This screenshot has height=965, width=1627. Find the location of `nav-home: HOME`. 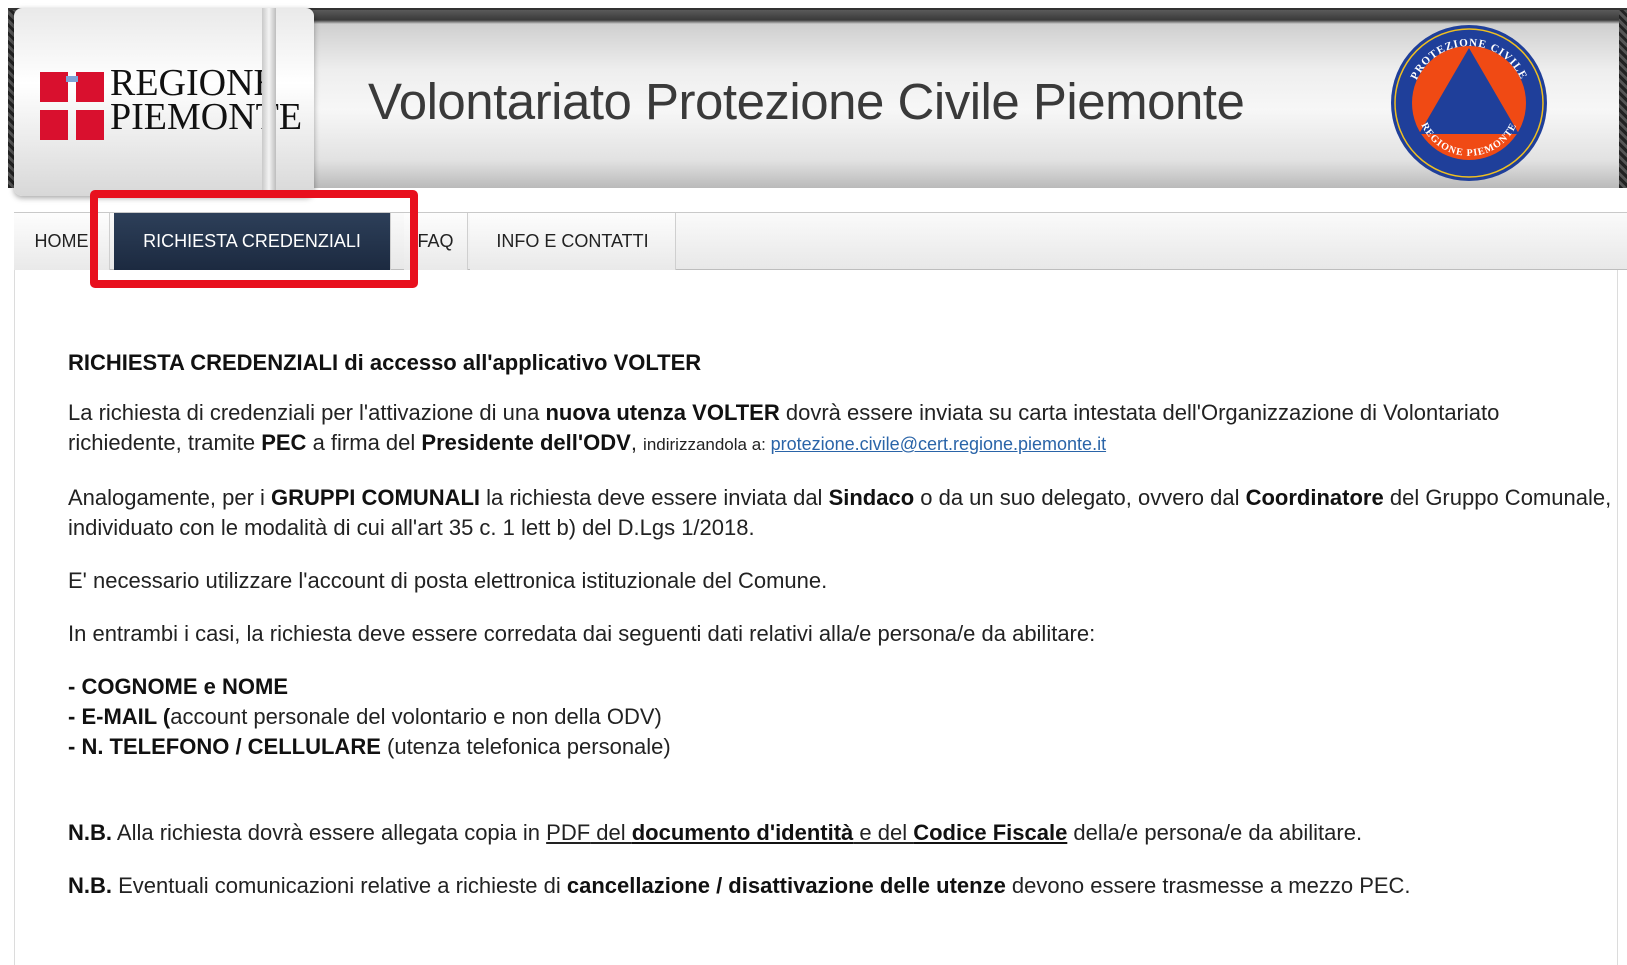

nav-home: HOME is located at coordinates (62, 241).